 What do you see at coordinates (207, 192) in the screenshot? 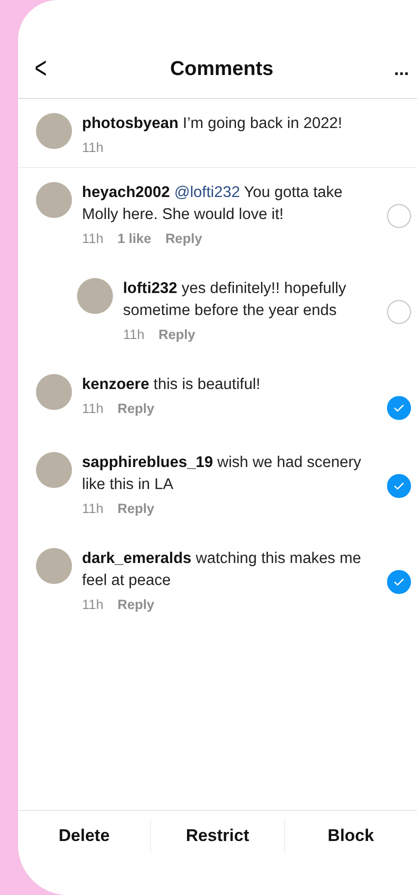
I see `mention-link: @lofti232` at bounding box center [207, 192].